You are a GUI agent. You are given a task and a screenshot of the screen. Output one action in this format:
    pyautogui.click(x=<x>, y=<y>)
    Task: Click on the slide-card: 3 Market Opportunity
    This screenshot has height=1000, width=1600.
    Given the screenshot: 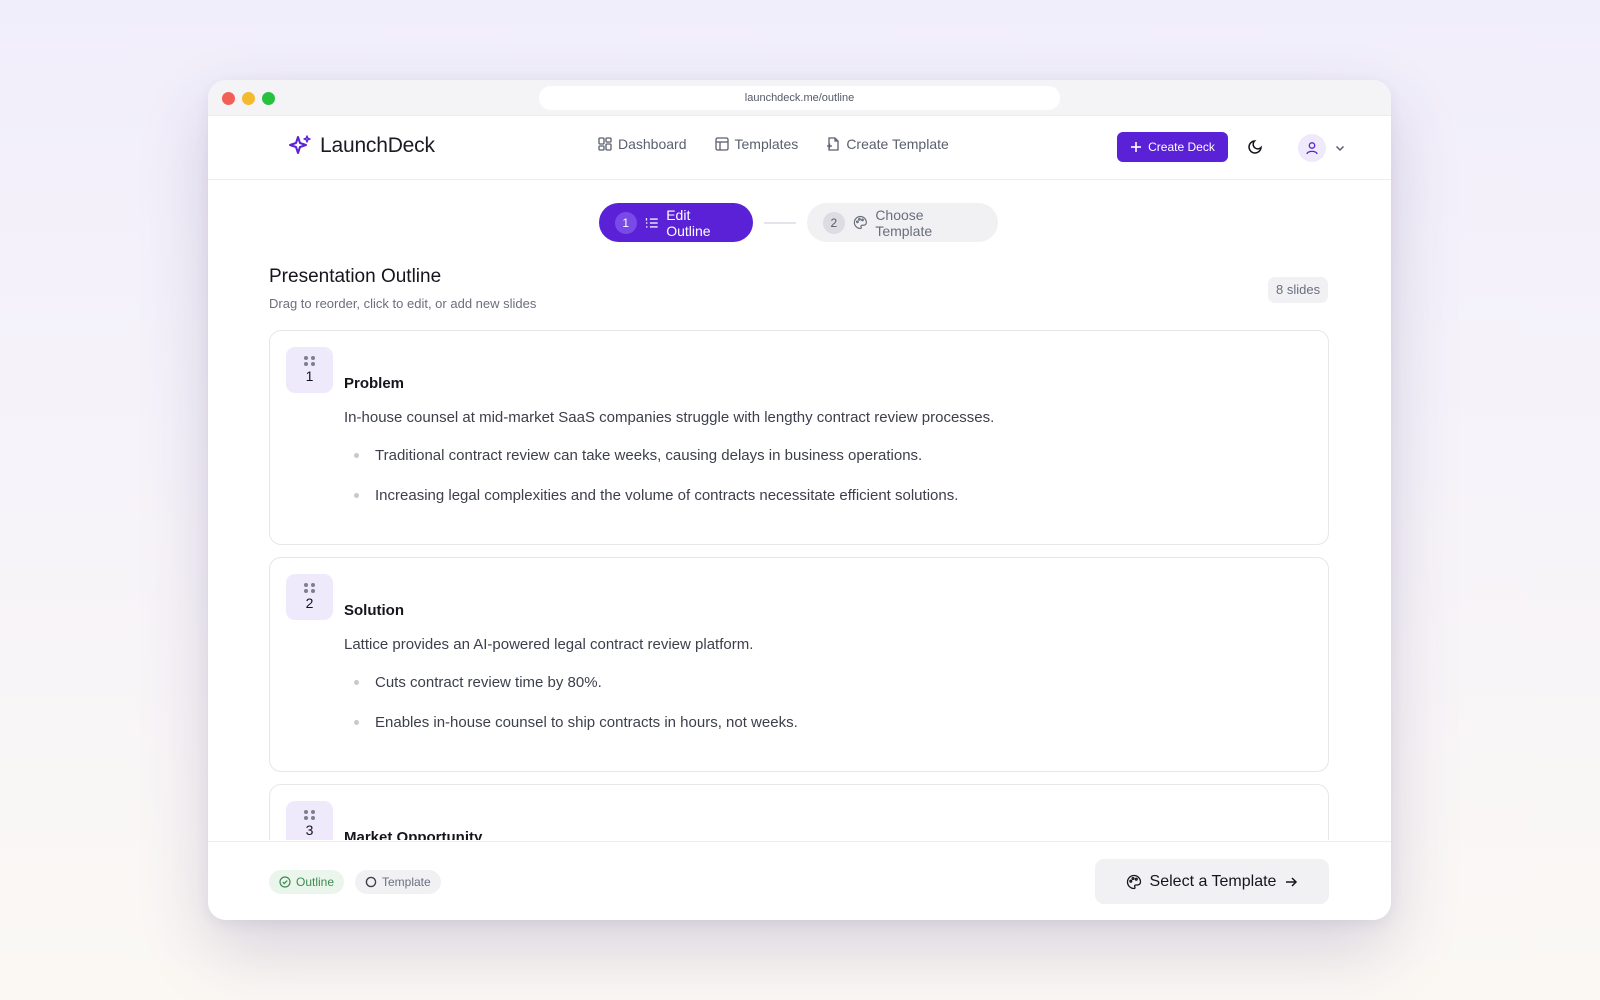 What is the action you would take?
    pyautogui.click(x=799, y=812)
    